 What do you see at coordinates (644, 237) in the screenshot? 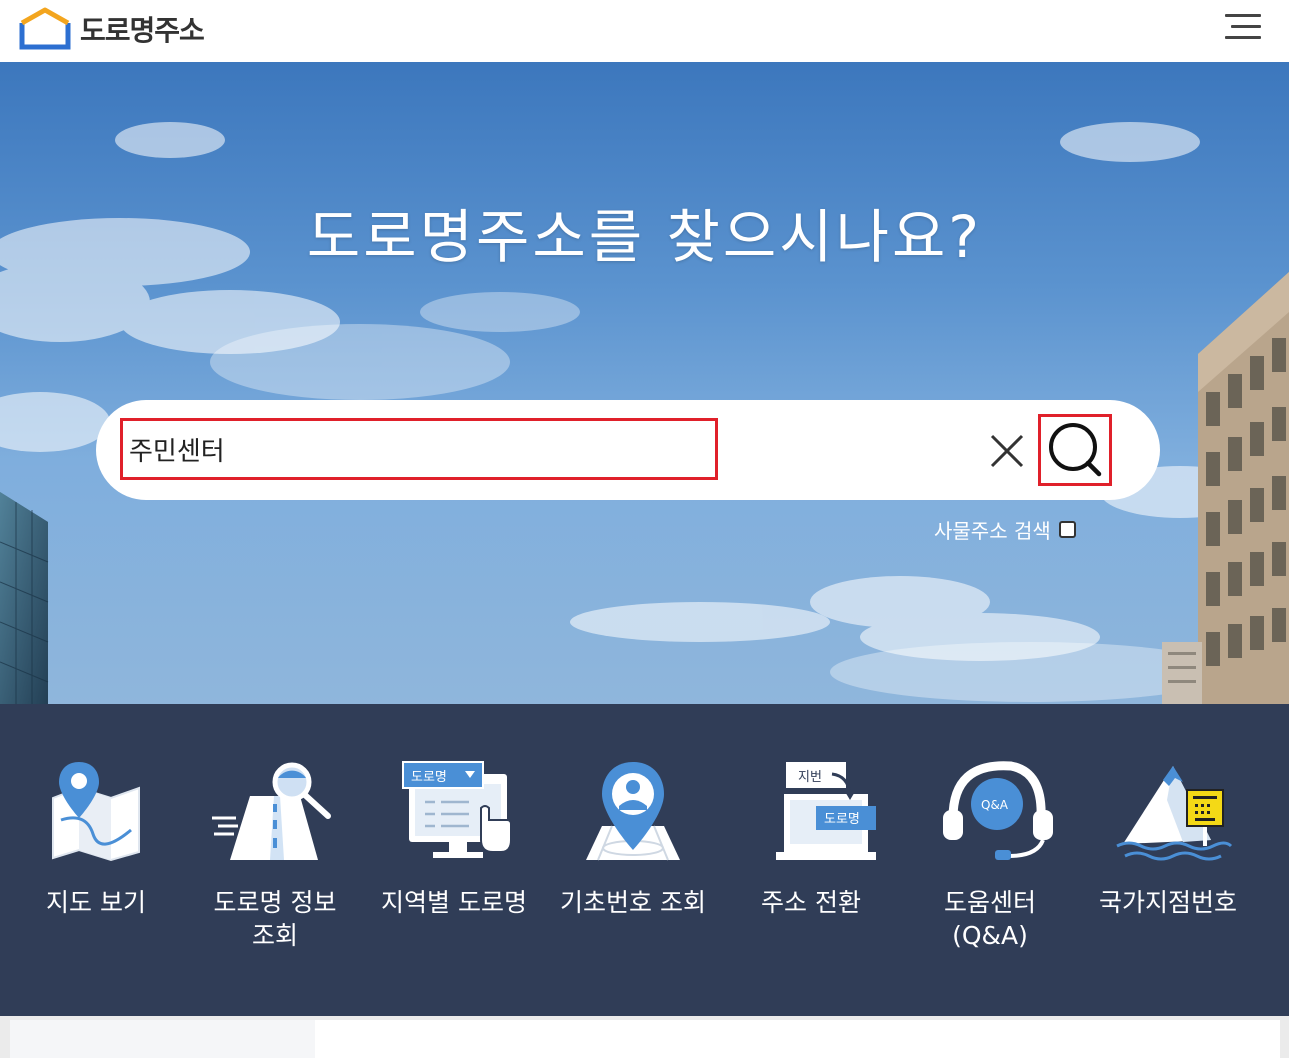
I see `page-title: 도로명주소를 찾으시나요?` at bounding box center [644, 237].